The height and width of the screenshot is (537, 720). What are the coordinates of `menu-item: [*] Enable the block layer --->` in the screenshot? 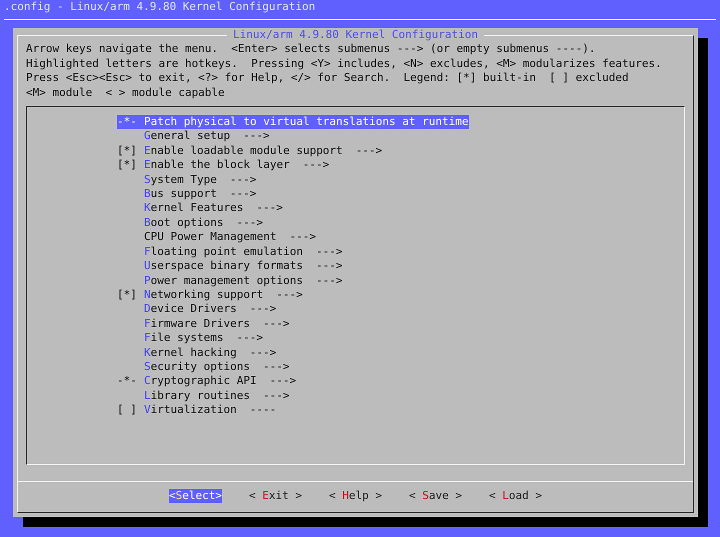 It's located at (223, 165).